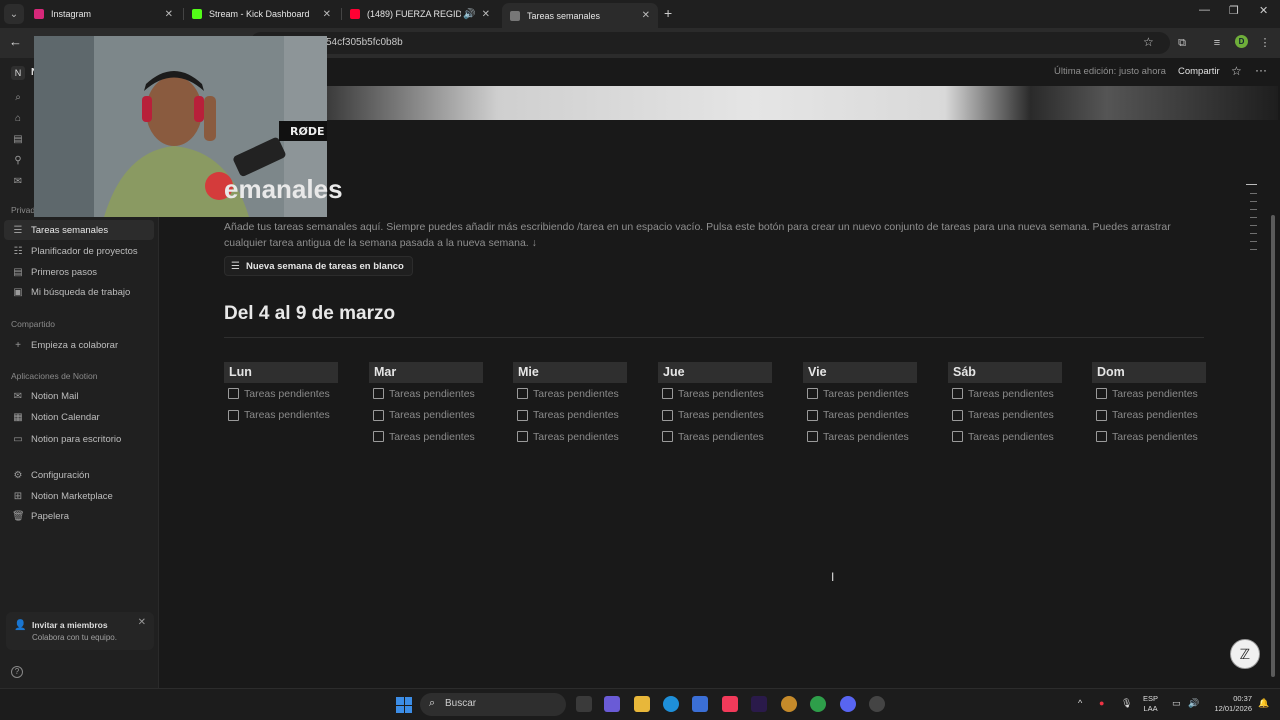 The width and height of the screenshot is (1280, 720). What do you see at coordinates (584, 704) in the screenshot?
I see `task-view-icon` at bounding box center [584, 704].